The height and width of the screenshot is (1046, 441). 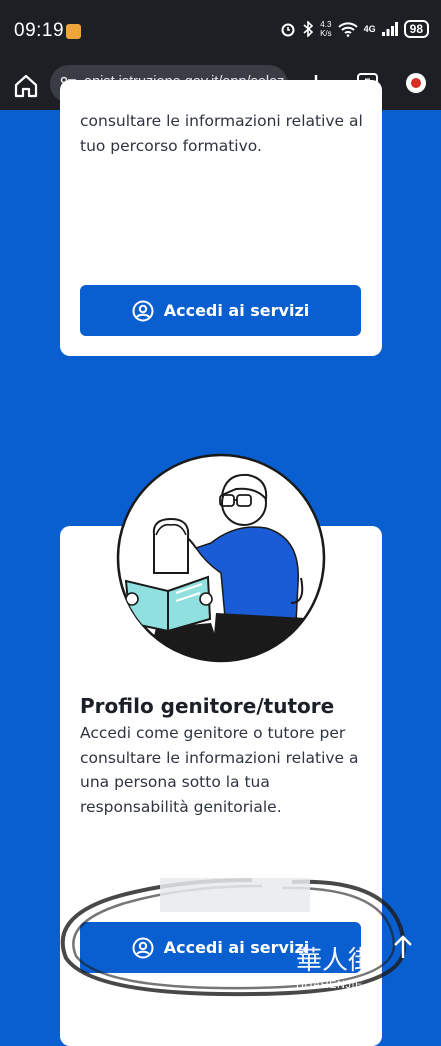 I want to click on watermark-latin: HUARENJIE, so click(x=329, y=985).